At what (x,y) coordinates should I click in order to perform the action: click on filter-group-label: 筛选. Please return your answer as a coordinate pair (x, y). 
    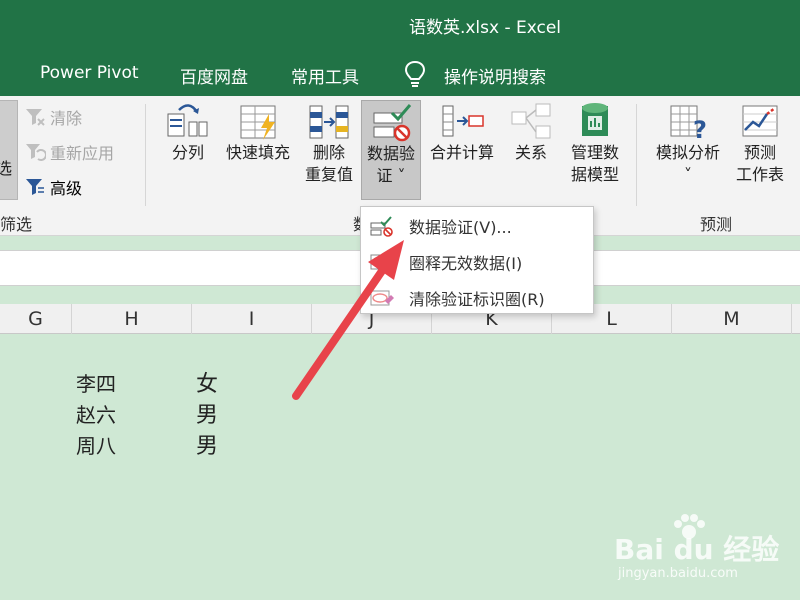
    Looking at the image, I should click on (16, 224).